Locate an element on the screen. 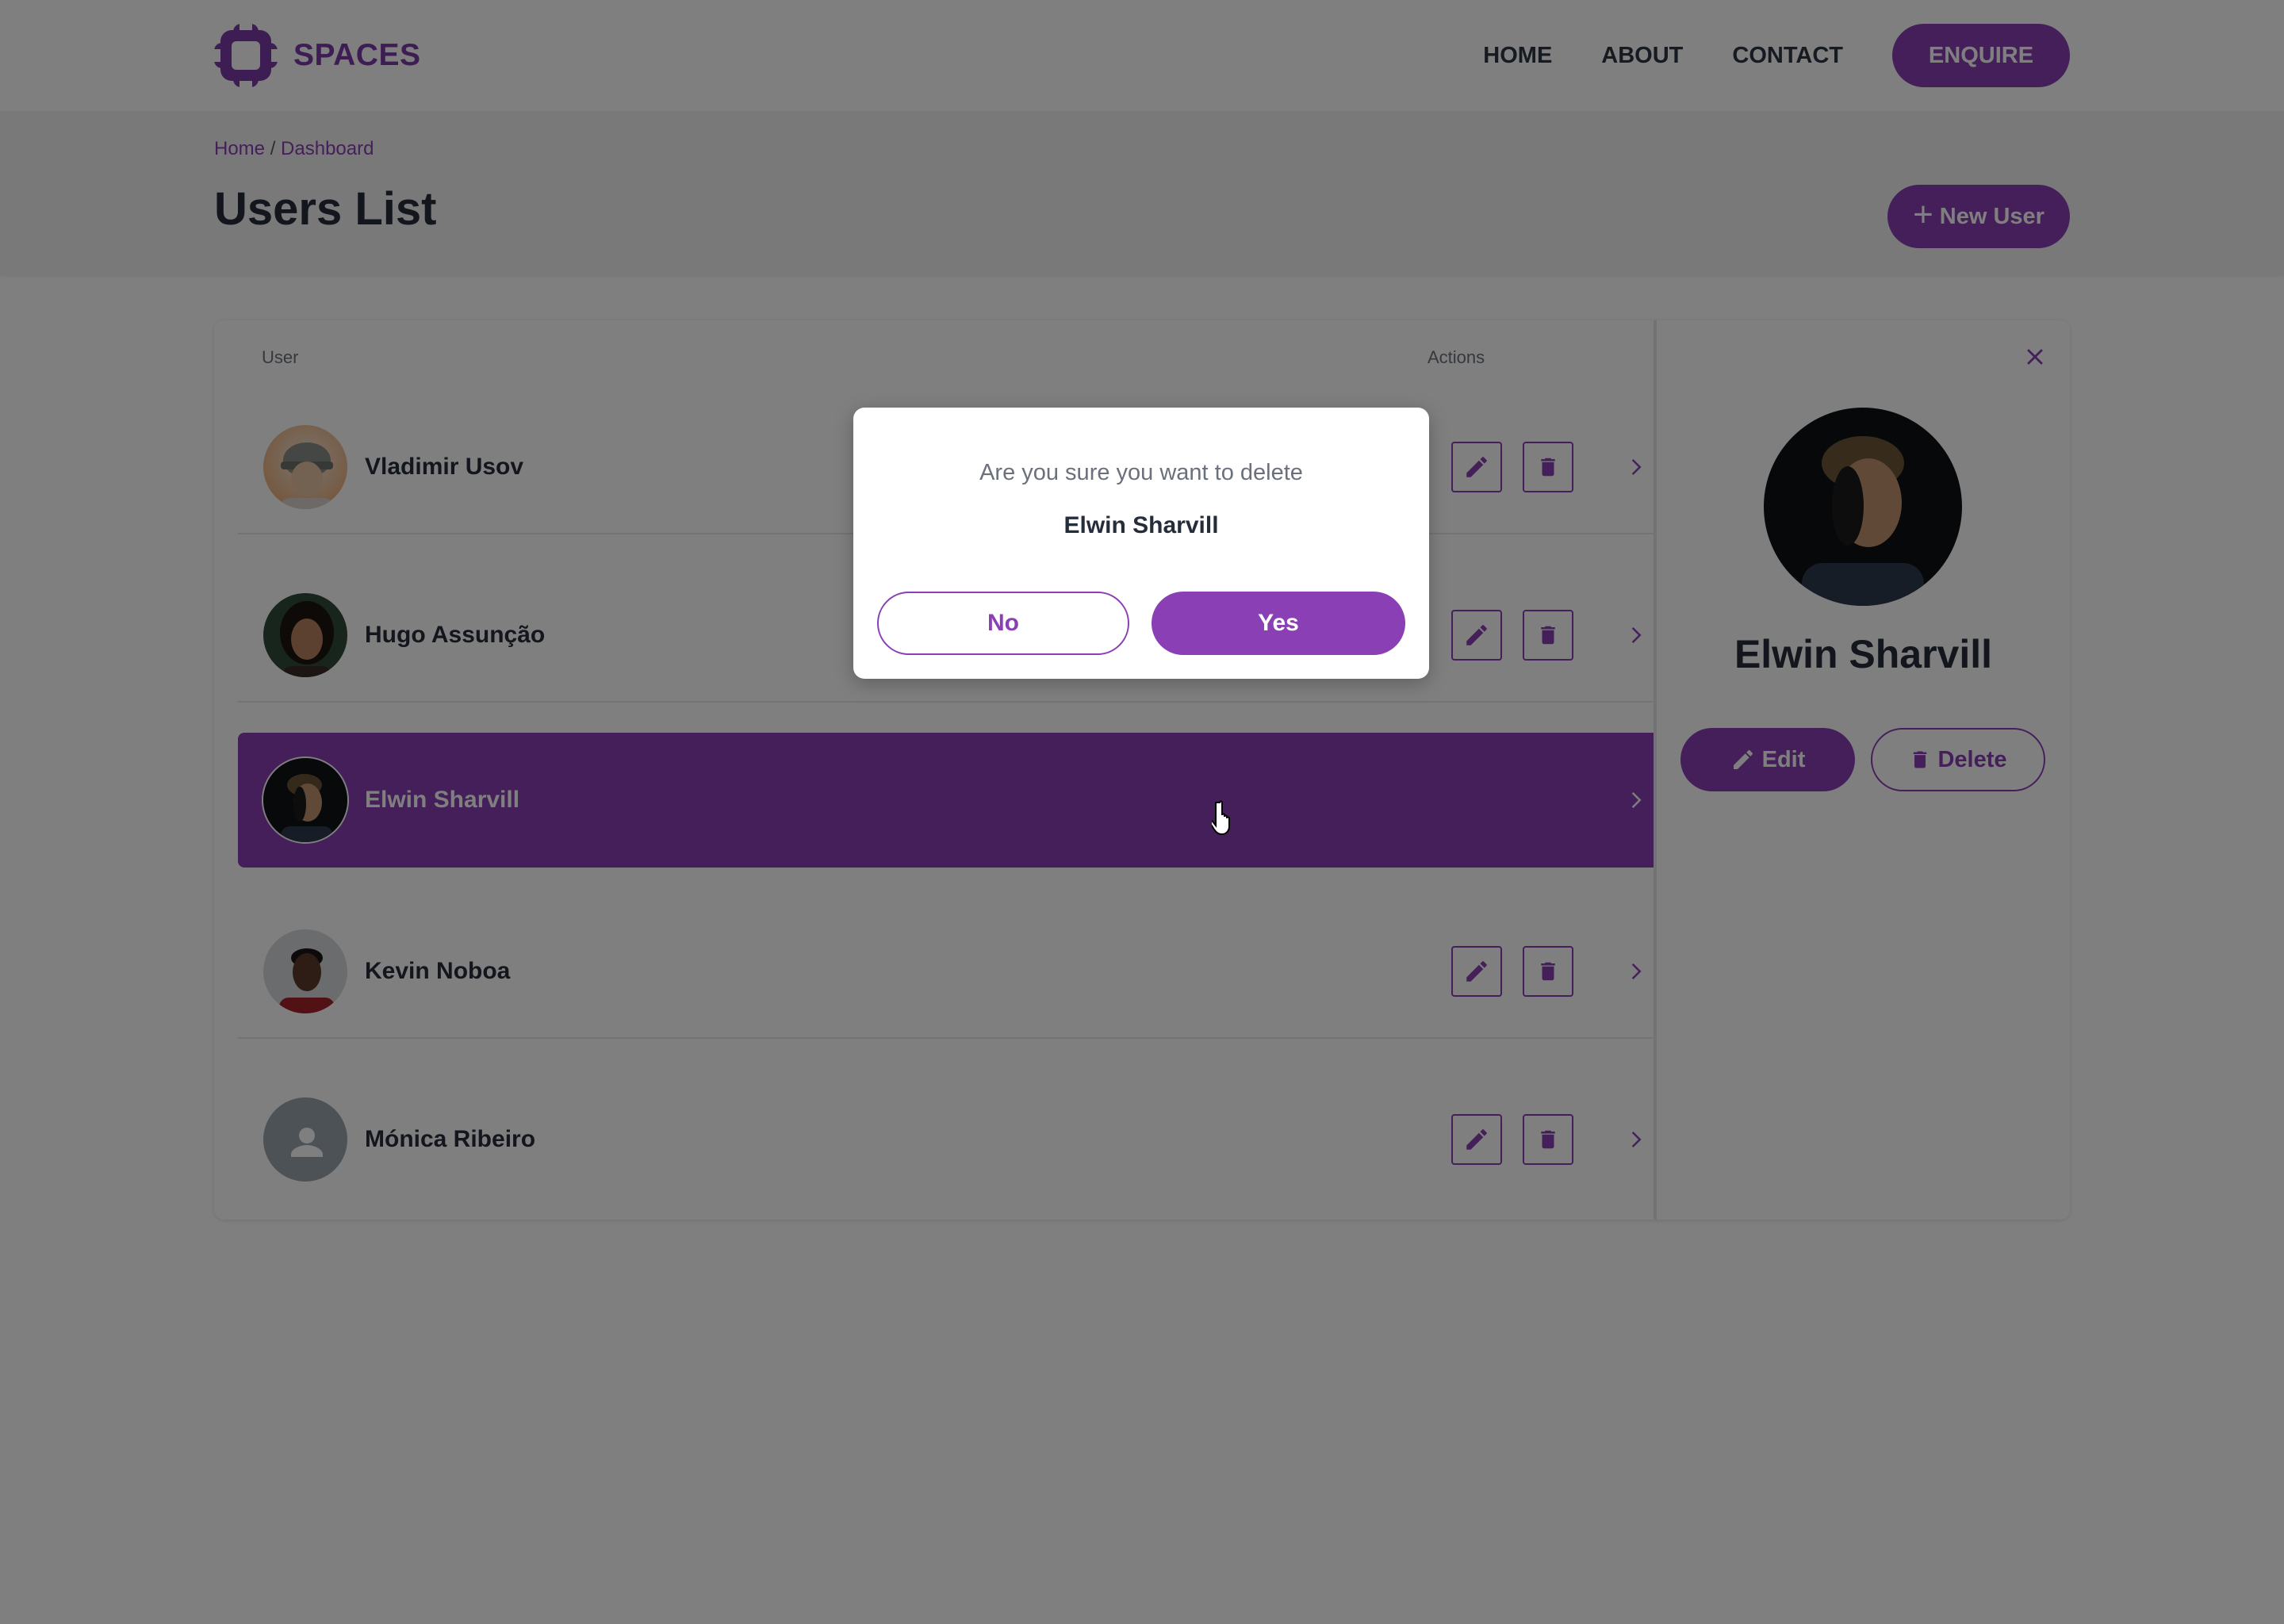 This screenshot has width=2284, height=1624. dialog-question: Are you sure you want to delete is located at coordinates (1141, 472).